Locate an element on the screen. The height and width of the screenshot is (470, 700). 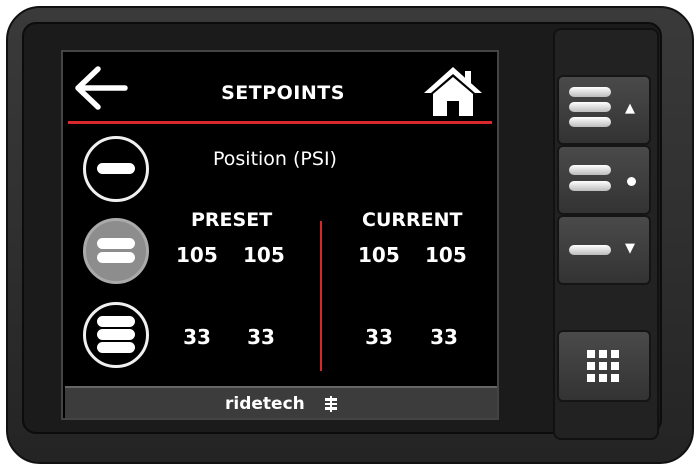
back-arrow-icon is located at coordinates (101, 88).